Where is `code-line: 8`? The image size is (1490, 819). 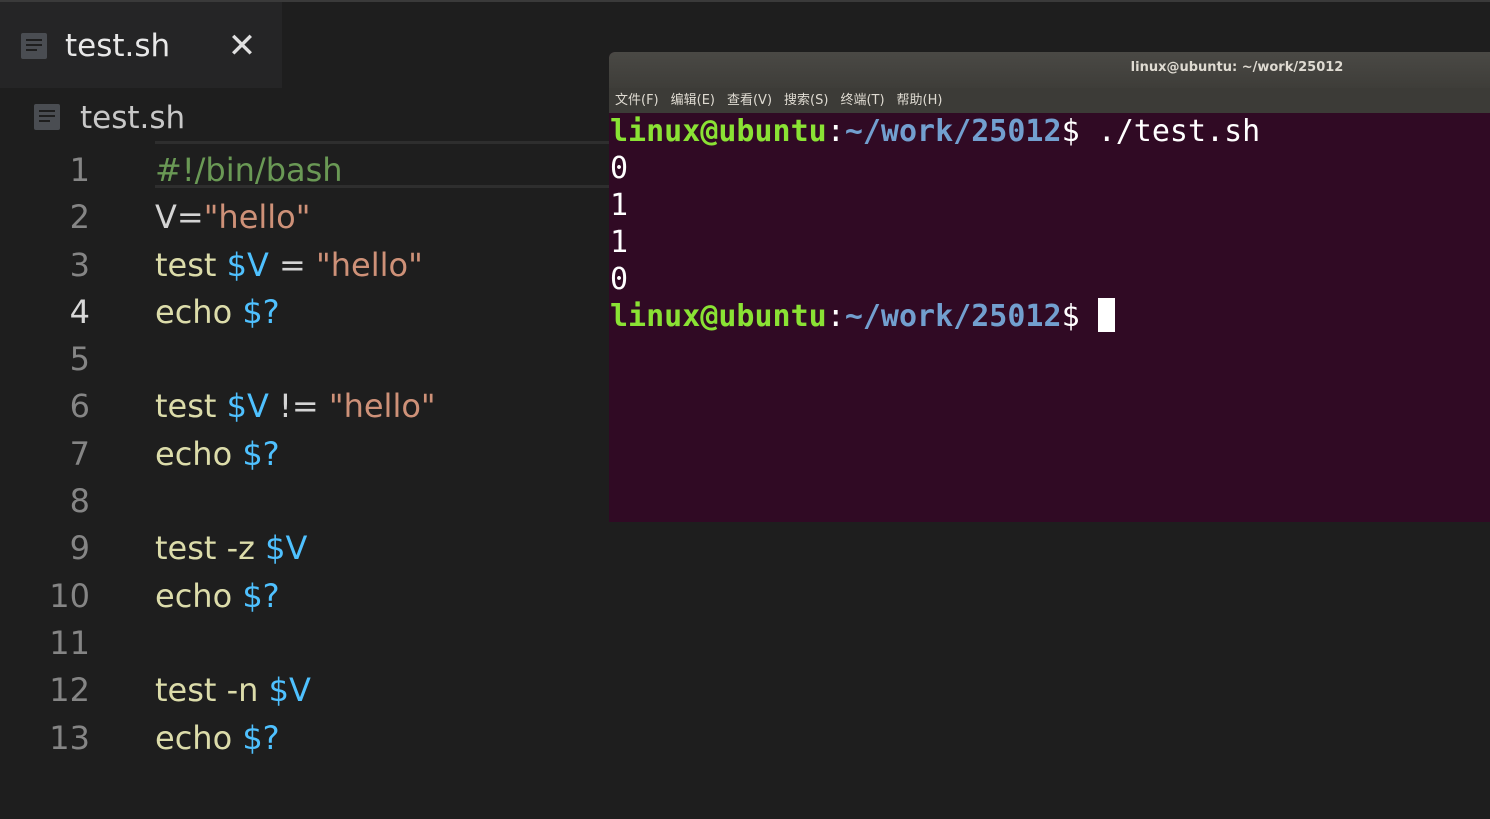
code-line: 8 is located at coordinates (305, 501).